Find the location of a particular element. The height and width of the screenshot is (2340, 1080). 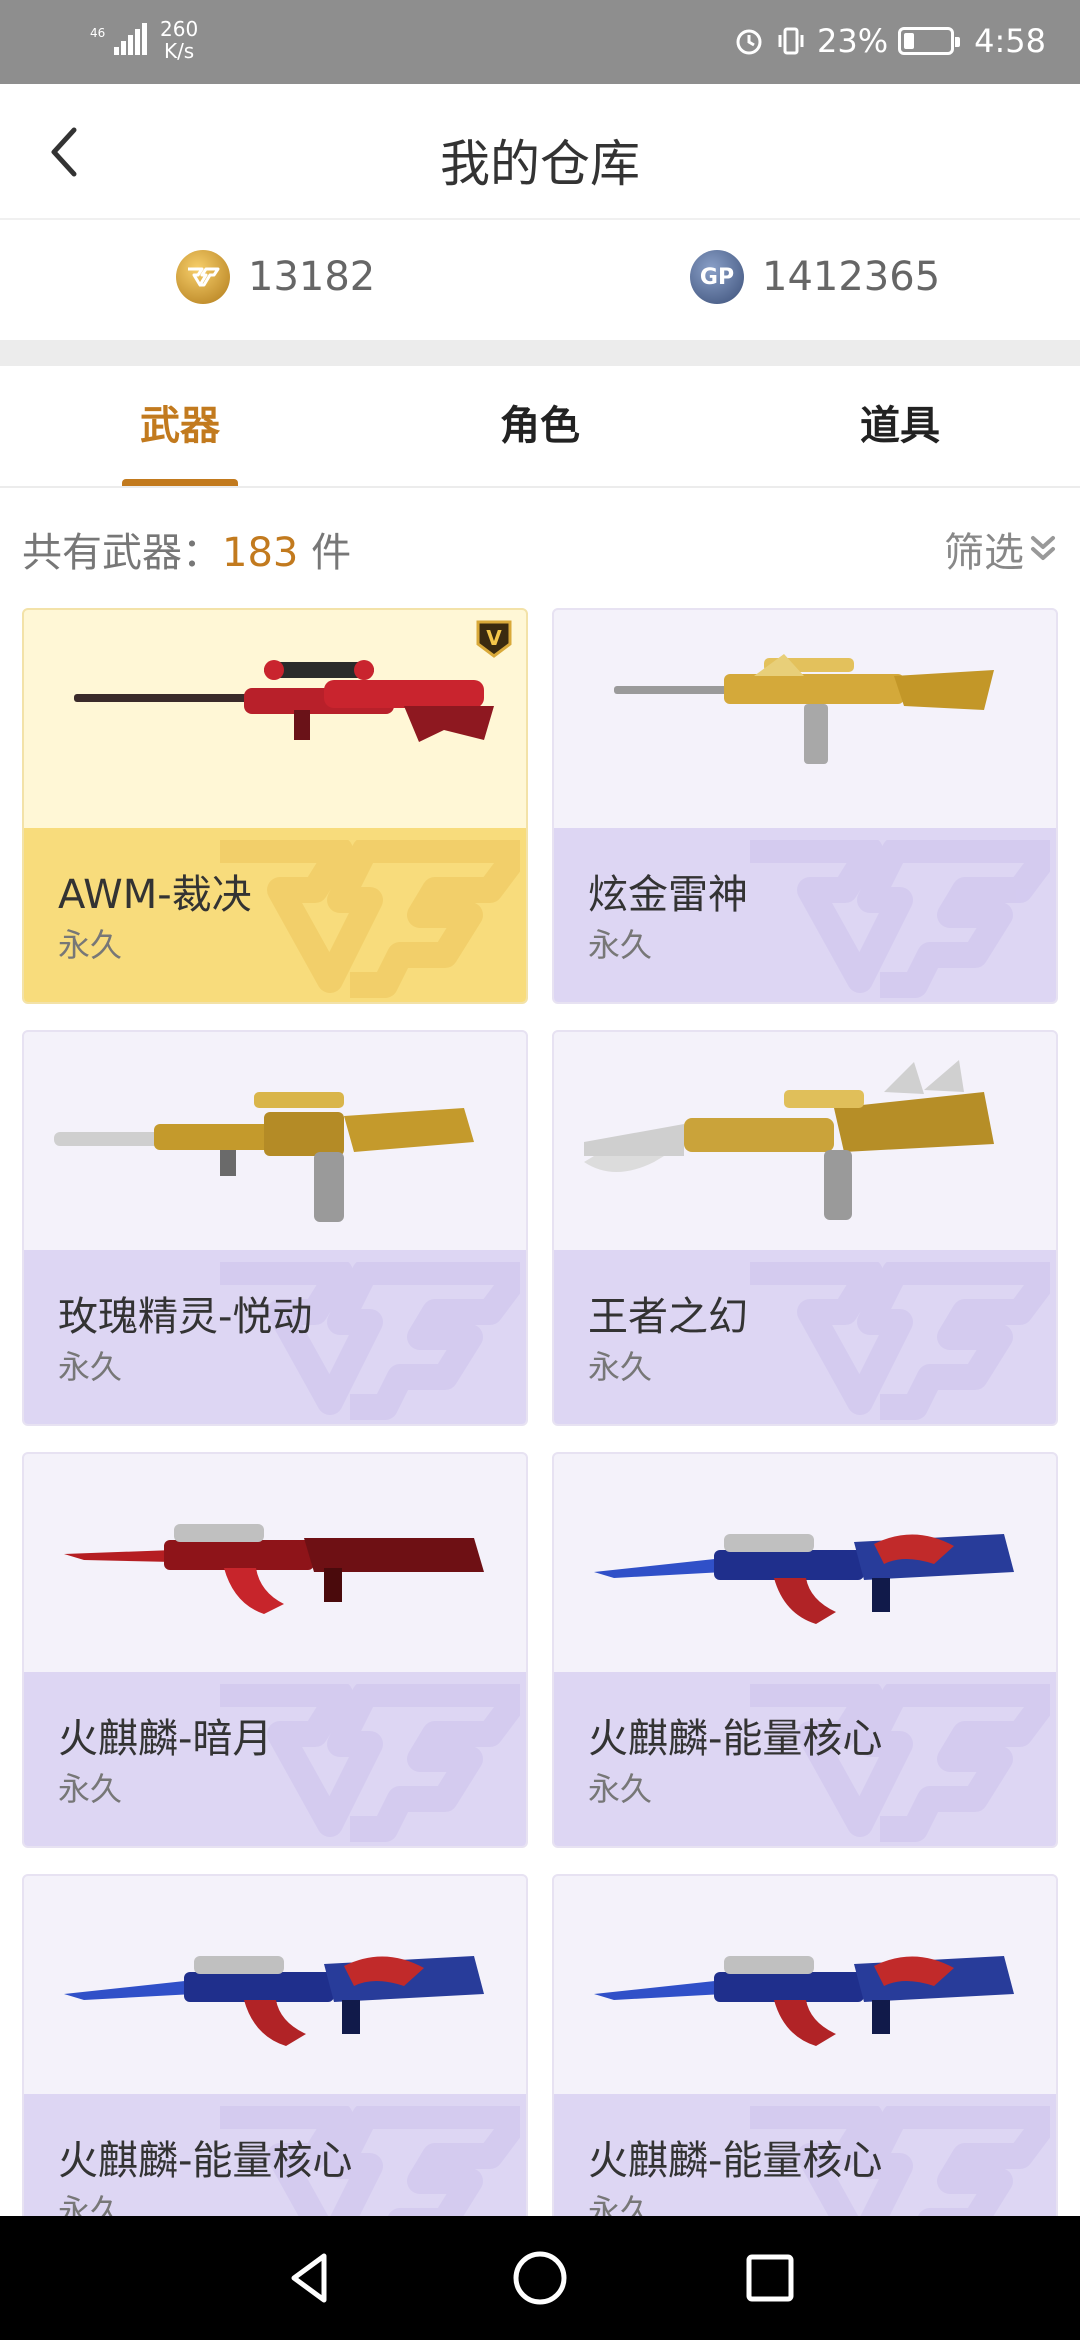

weapon-card: 王者之幻 永久 is located at coordinates (805, 1228).